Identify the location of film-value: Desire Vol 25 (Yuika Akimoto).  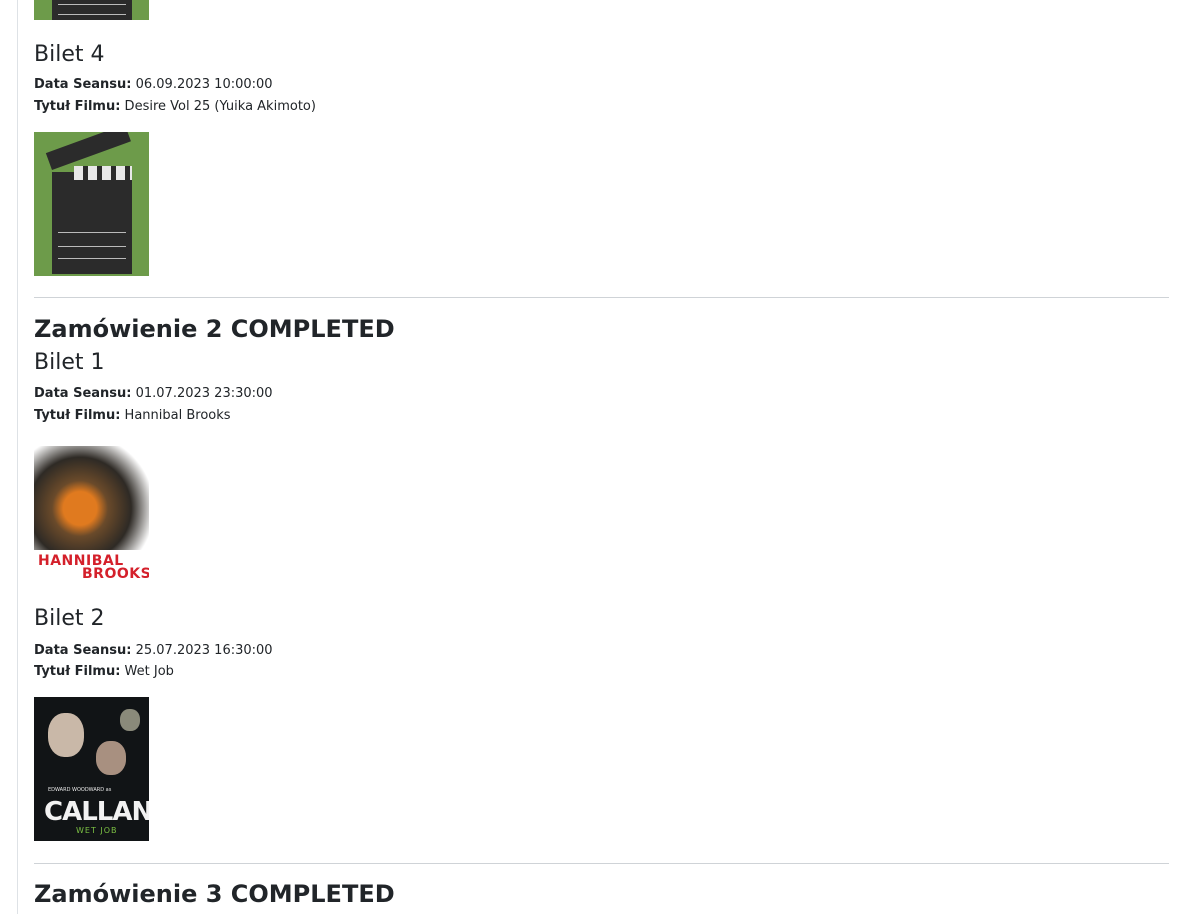
(218, 106).